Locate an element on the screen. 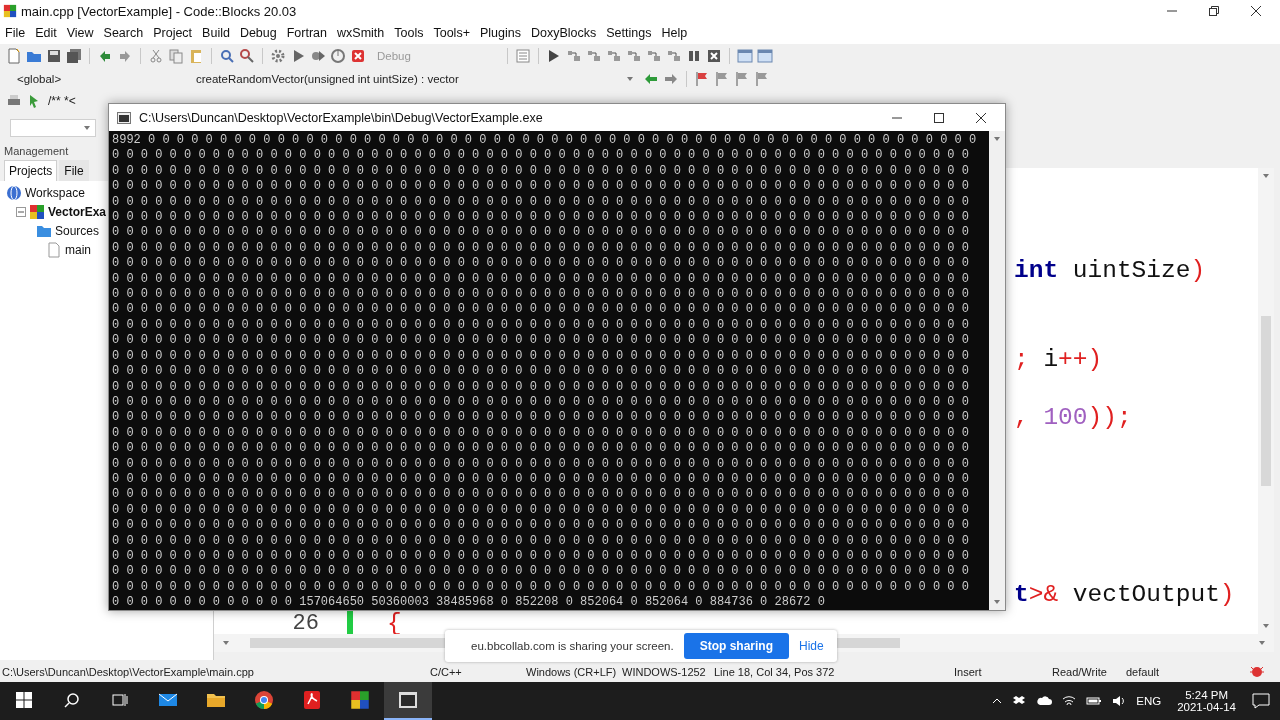 The height and width of the screenshot is (720, 1280). gear-icon is located at coordinates (278, 56).